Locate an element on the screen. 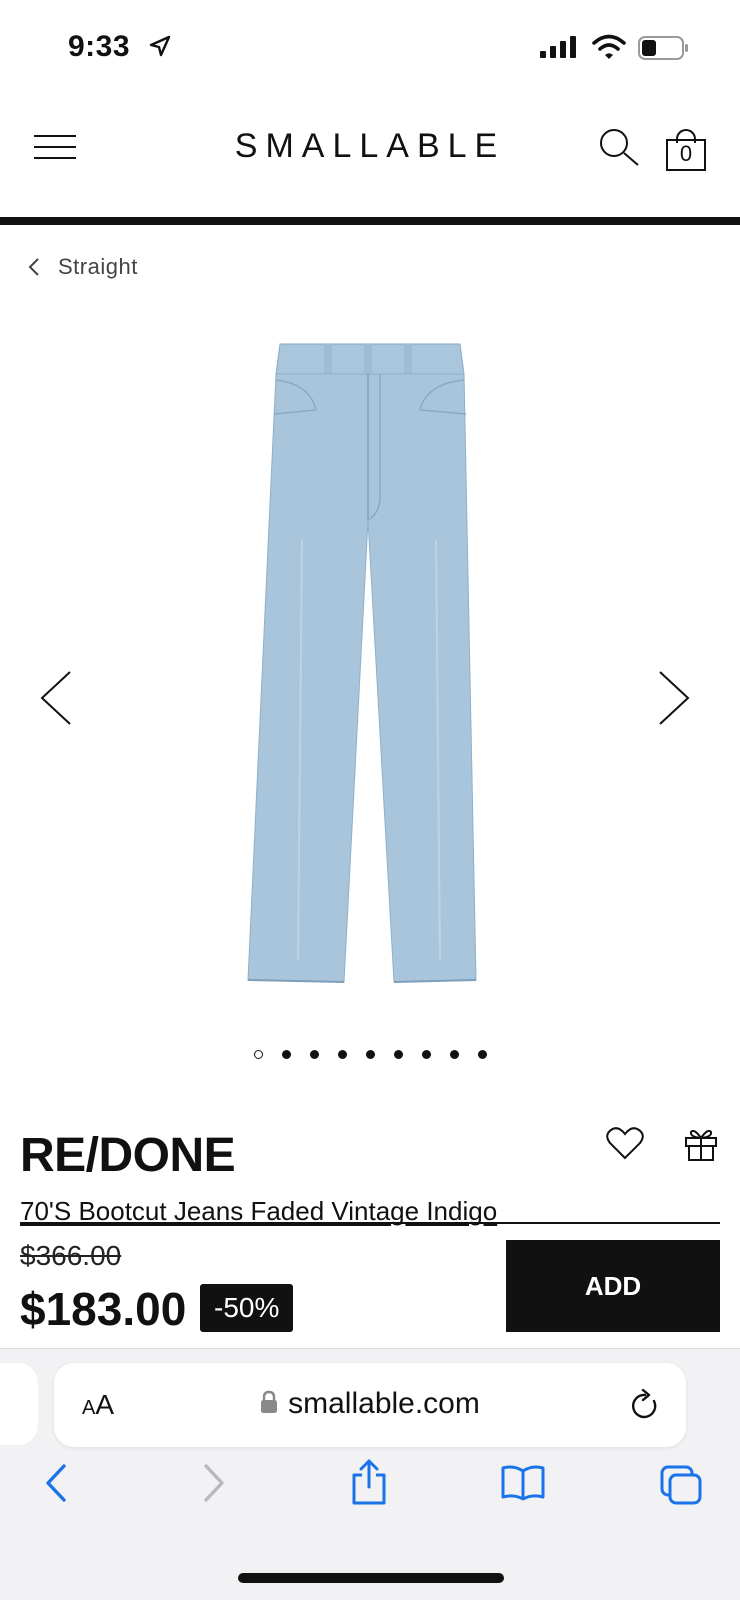 This screenshot has height=1600, width=740. url-text: smallable.com is located at coordinates (370, 1404).